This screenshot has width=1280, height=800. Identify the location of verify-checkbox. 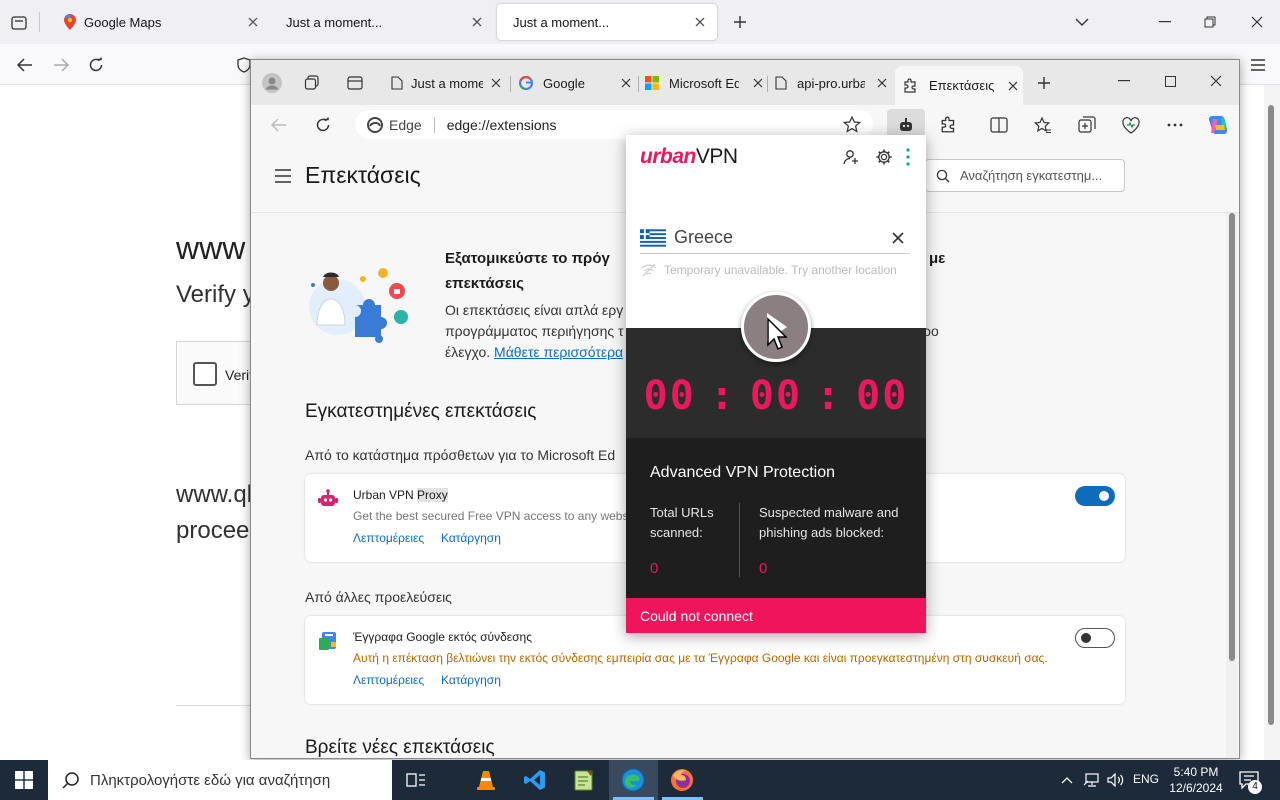
(205, 374).